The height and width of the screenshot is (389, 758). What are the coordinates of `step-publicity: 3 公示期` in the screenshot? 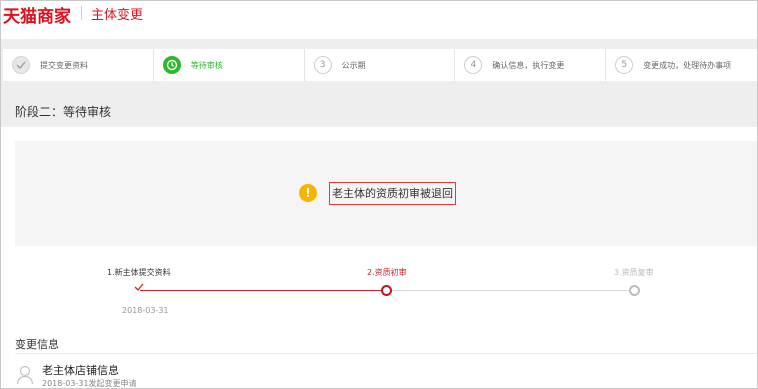 It's located at (380, 65).